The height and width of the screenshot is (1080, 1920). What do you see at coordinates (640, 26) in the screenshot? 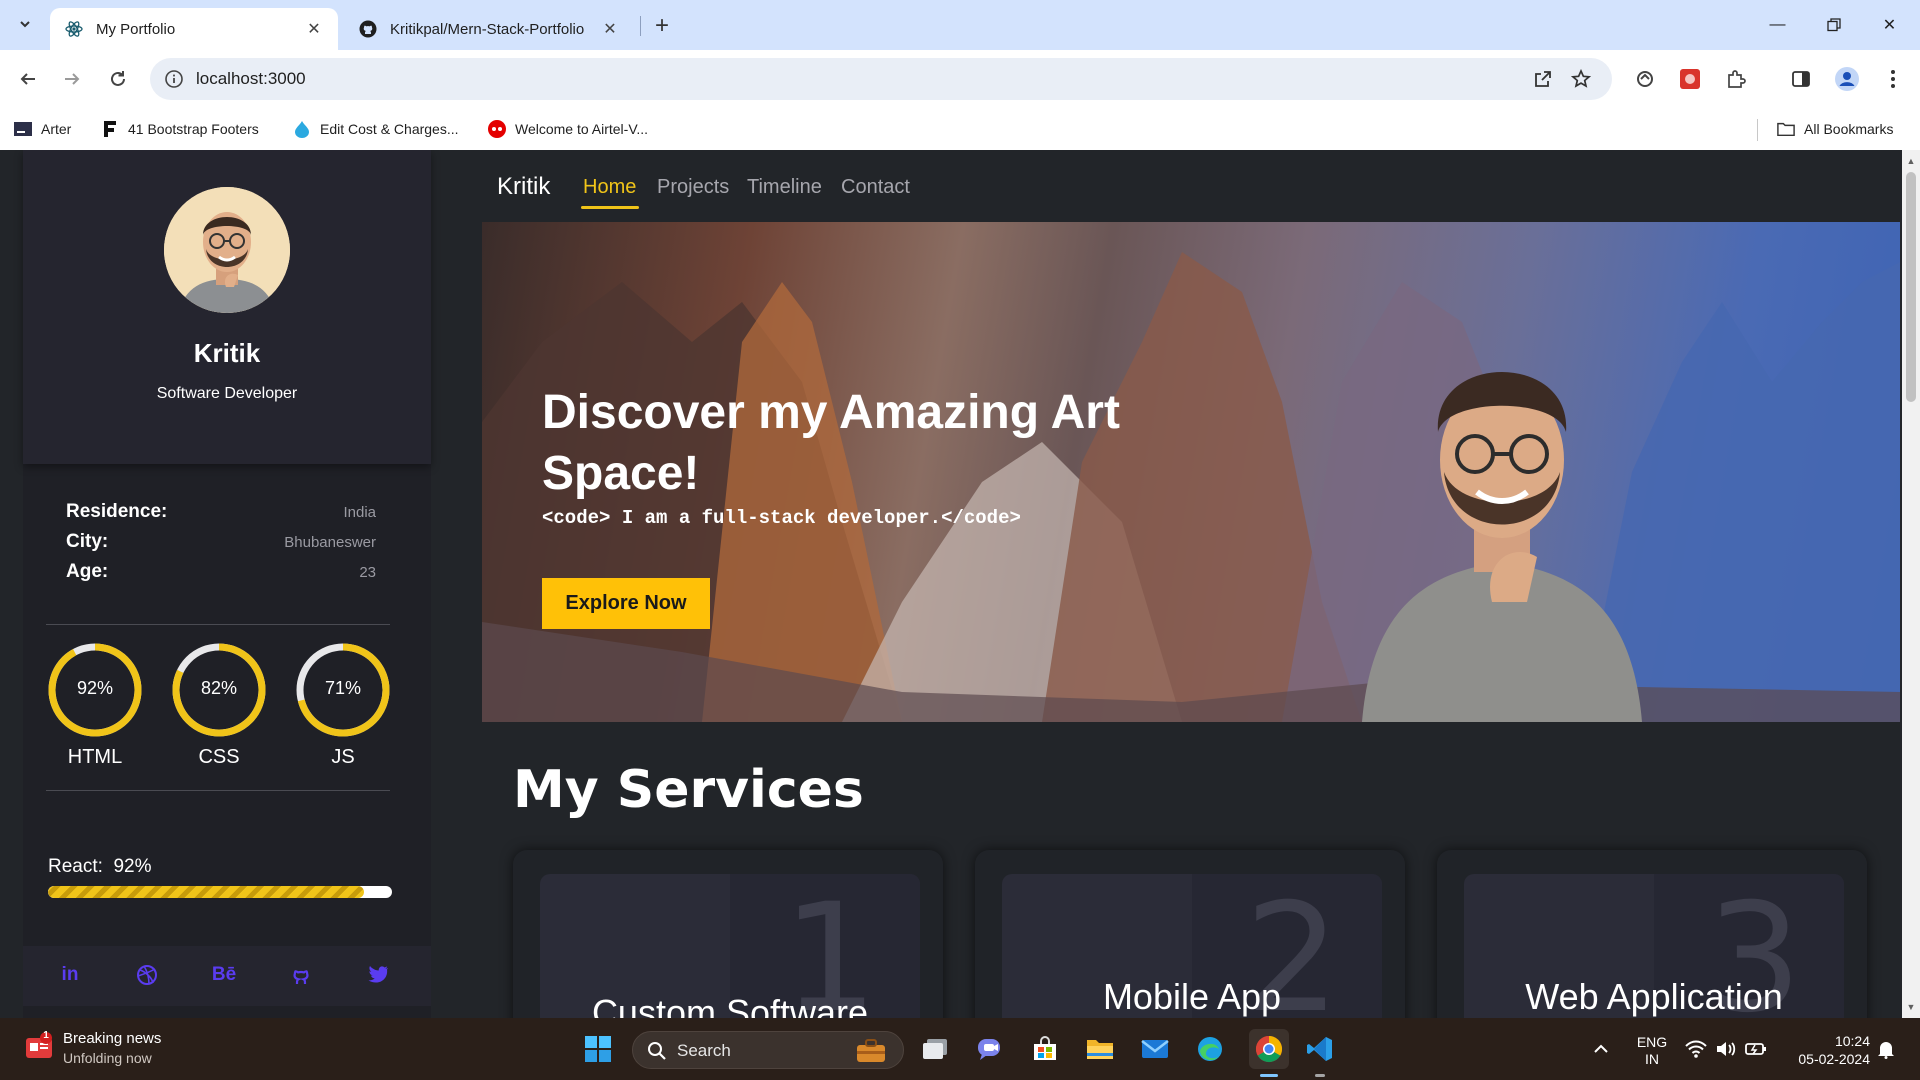
I see `tab-separator` at bounding box center [640, 26].